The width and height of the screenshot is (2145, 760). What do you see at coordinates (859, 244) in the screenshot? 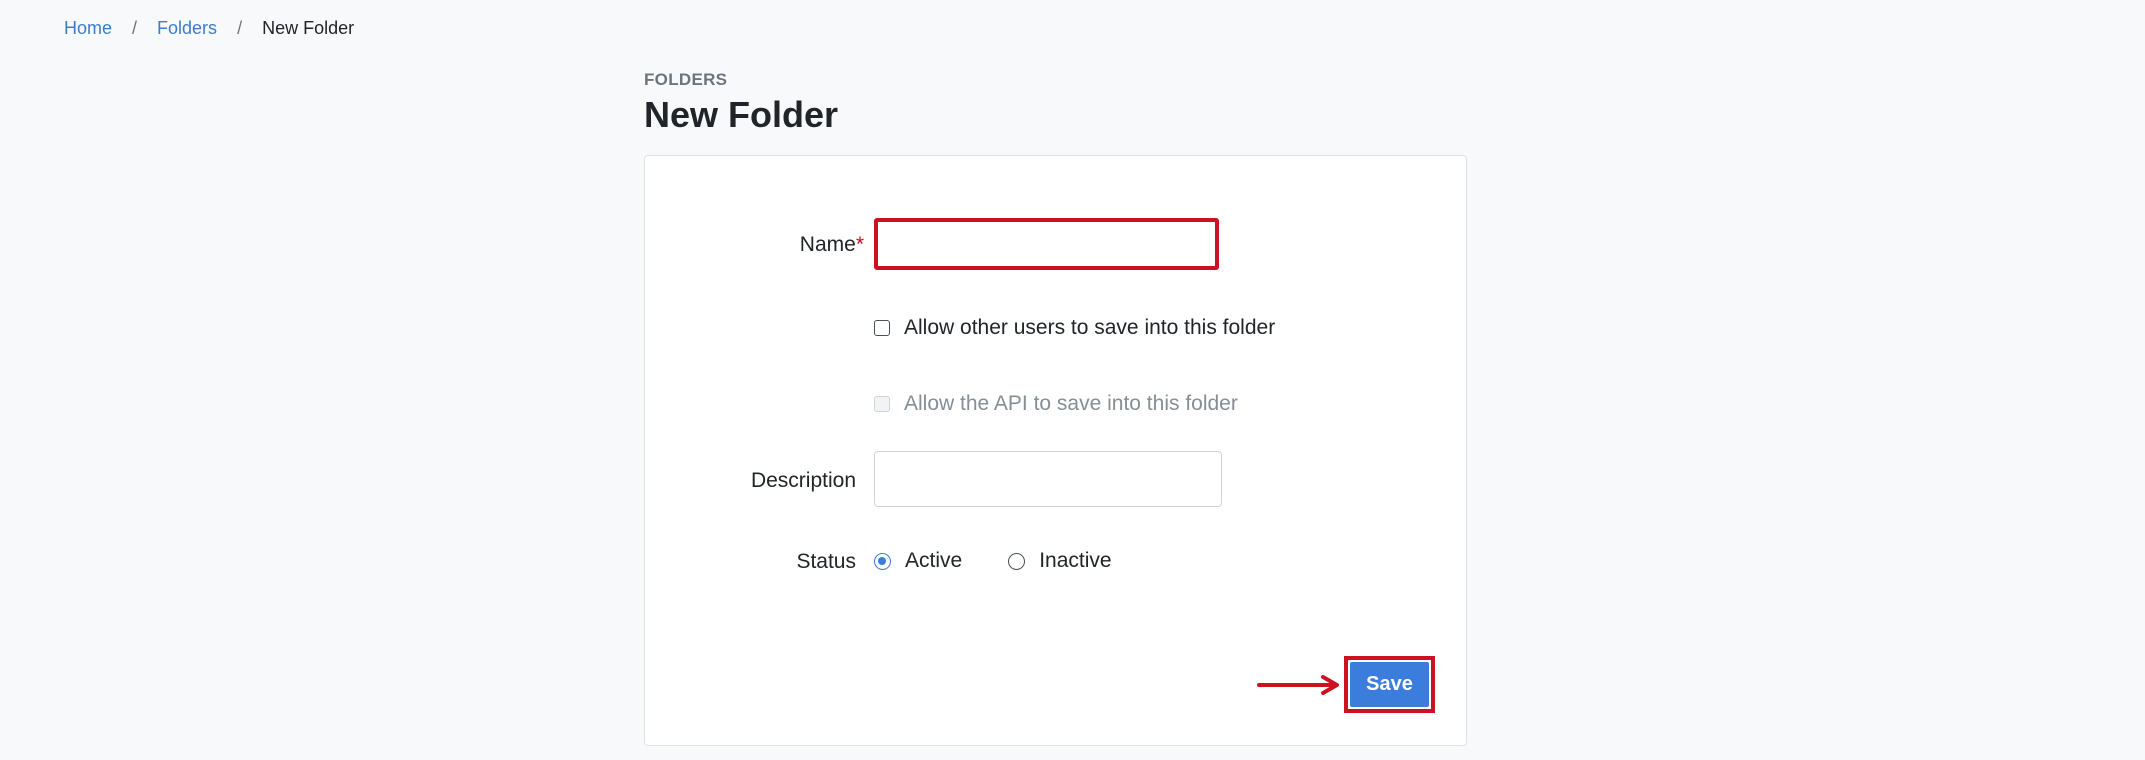
I see `required-marker: *` at bounding box center [859, 244].